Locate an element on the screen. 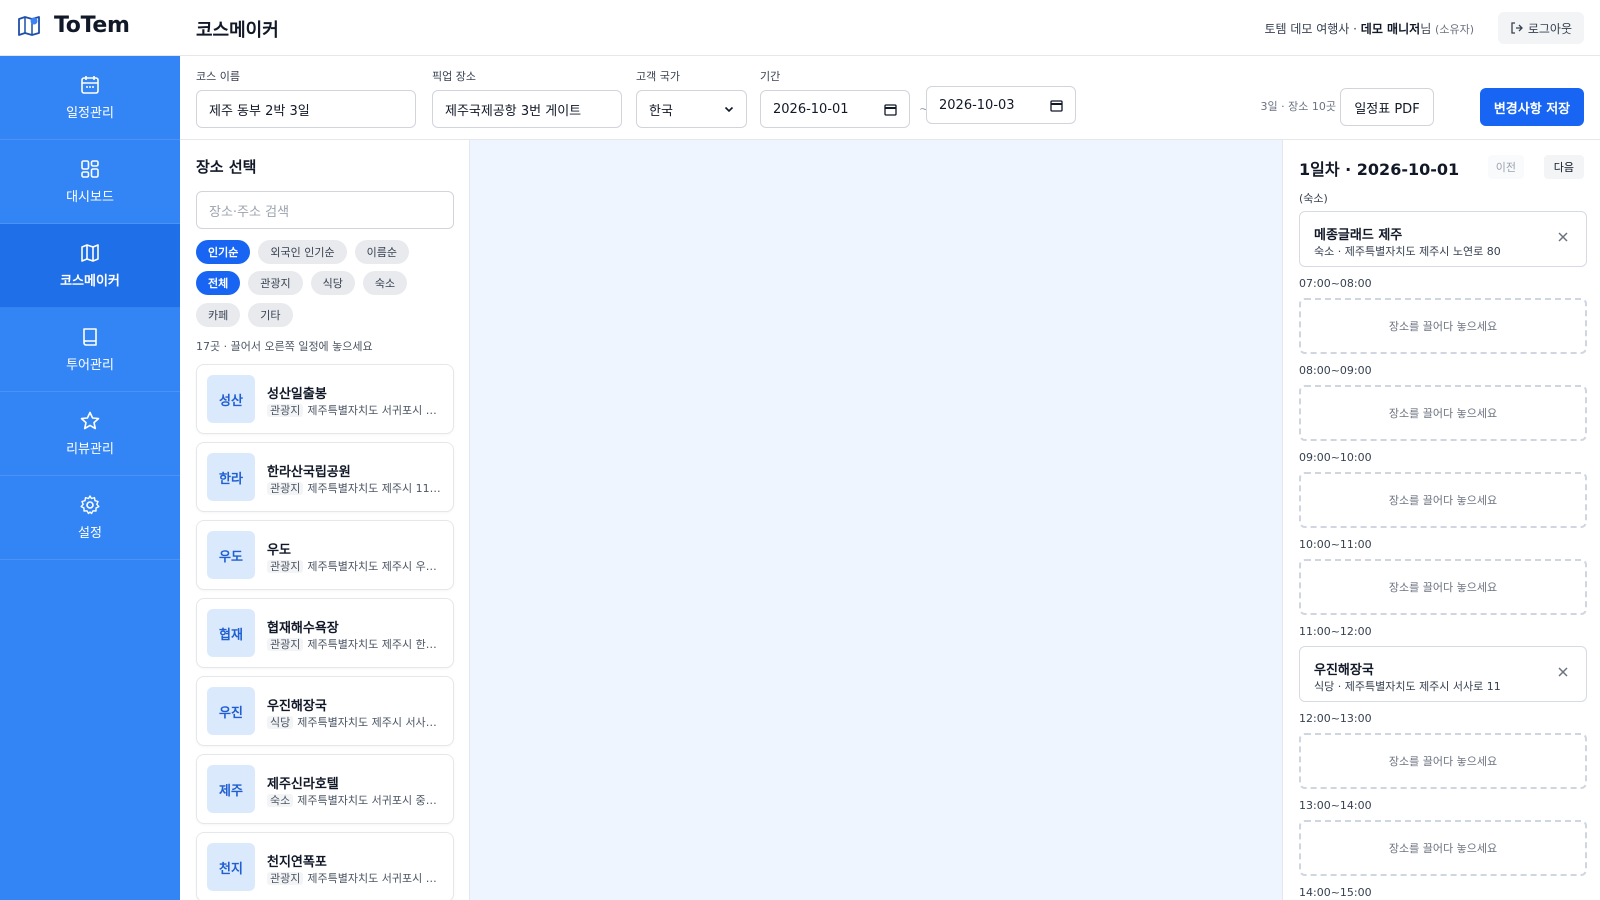 The image size is (1600, 900). sidebar-item-tours: 투어관리 is located at coordinates (90, 350).